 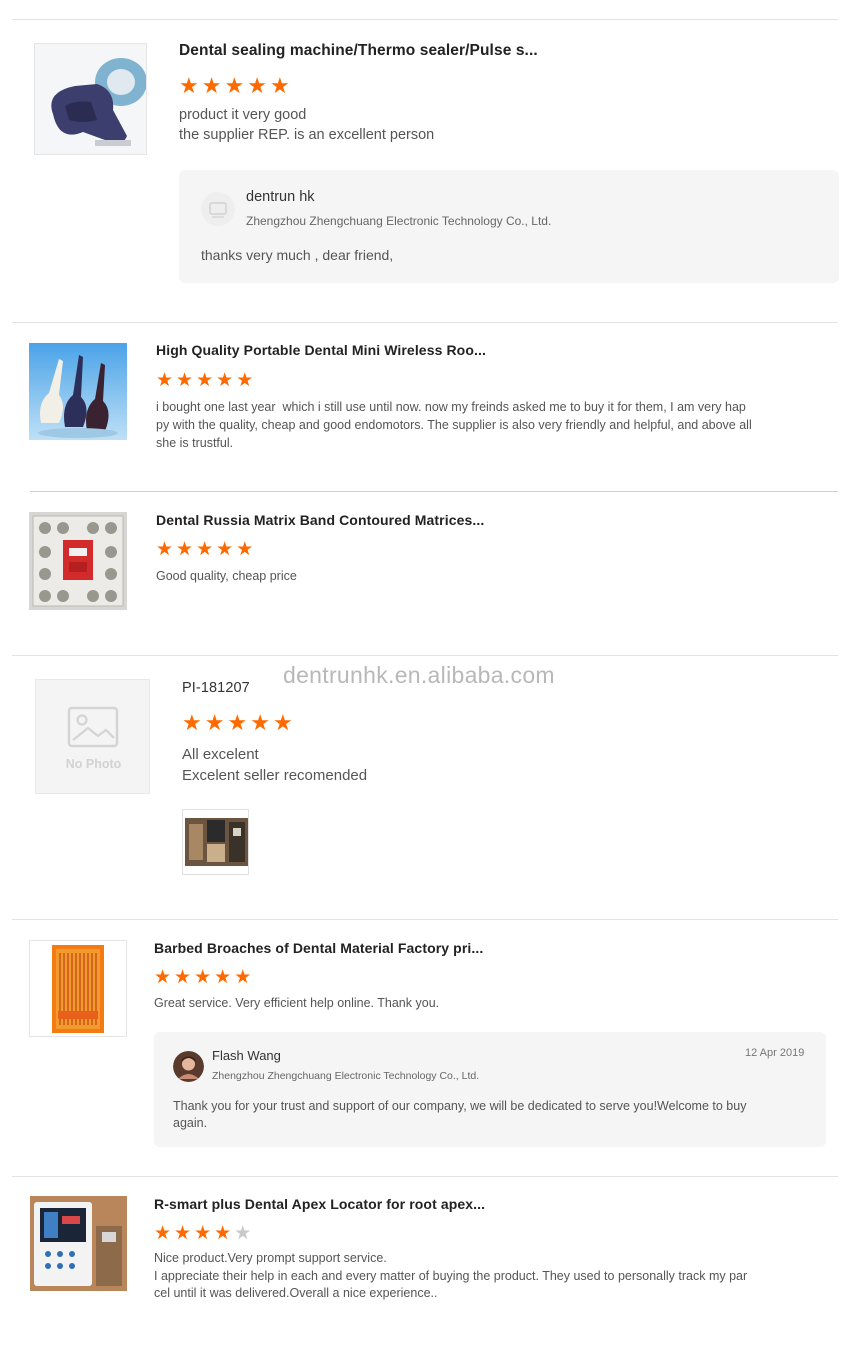 What do you see at coordinates (93, 764) in the screenshot?
I see `no-photo-label: No Photo` at bounding box center [93, 764].